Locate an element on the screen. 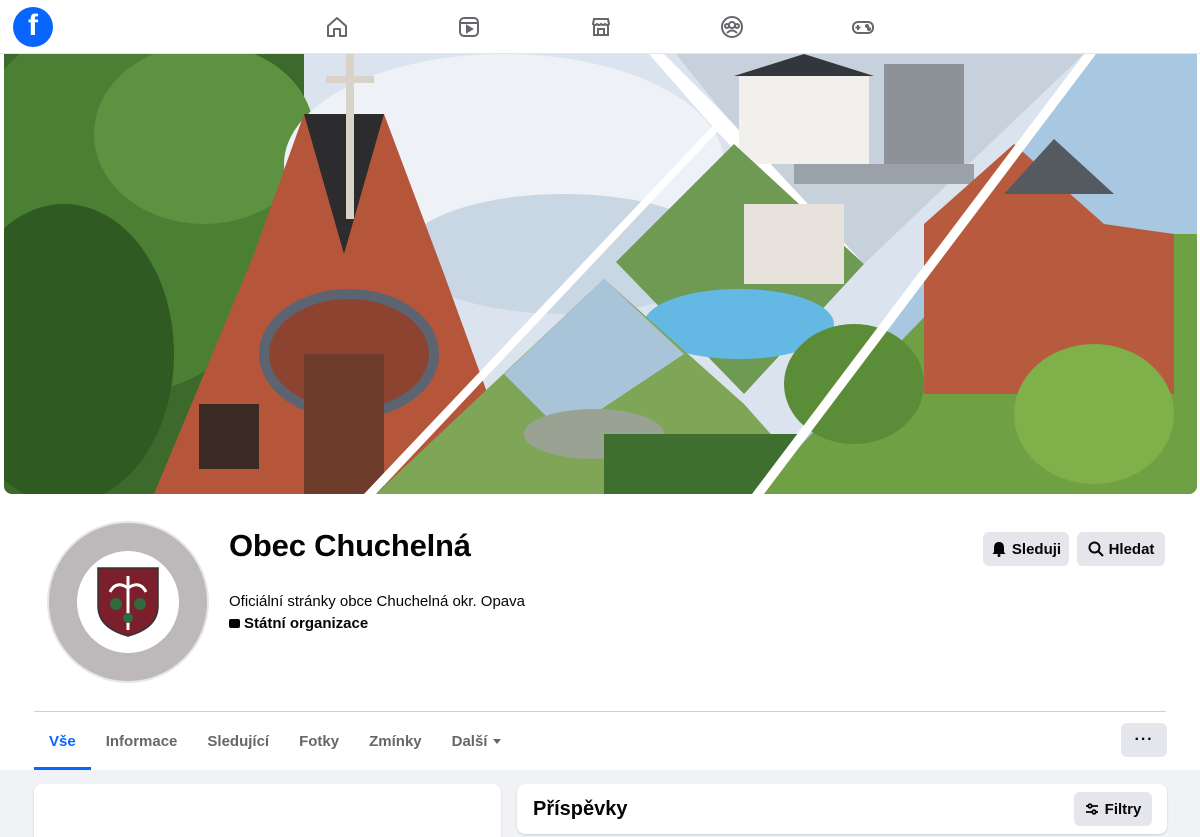 The width and height of the screenshot is (1200, 837). page-title: Obec Chuchelná is located at coordinates (350, 545).